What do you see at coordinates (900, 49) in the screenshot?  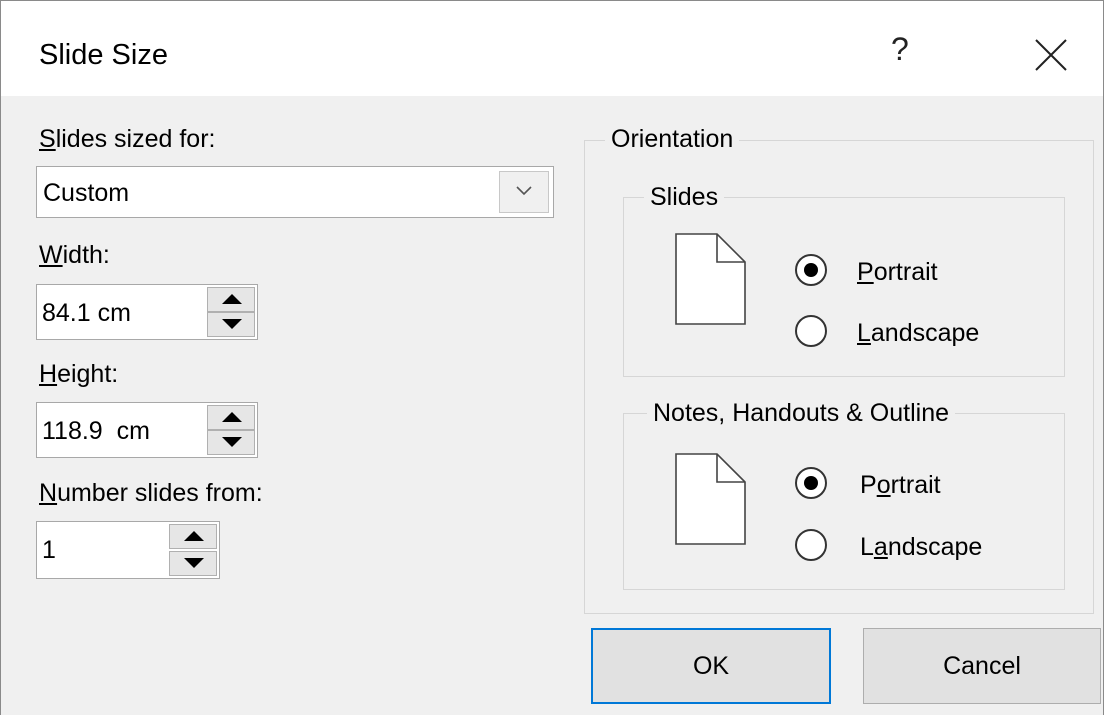 I see `help-button: ?` at bounding box center [900, 49].